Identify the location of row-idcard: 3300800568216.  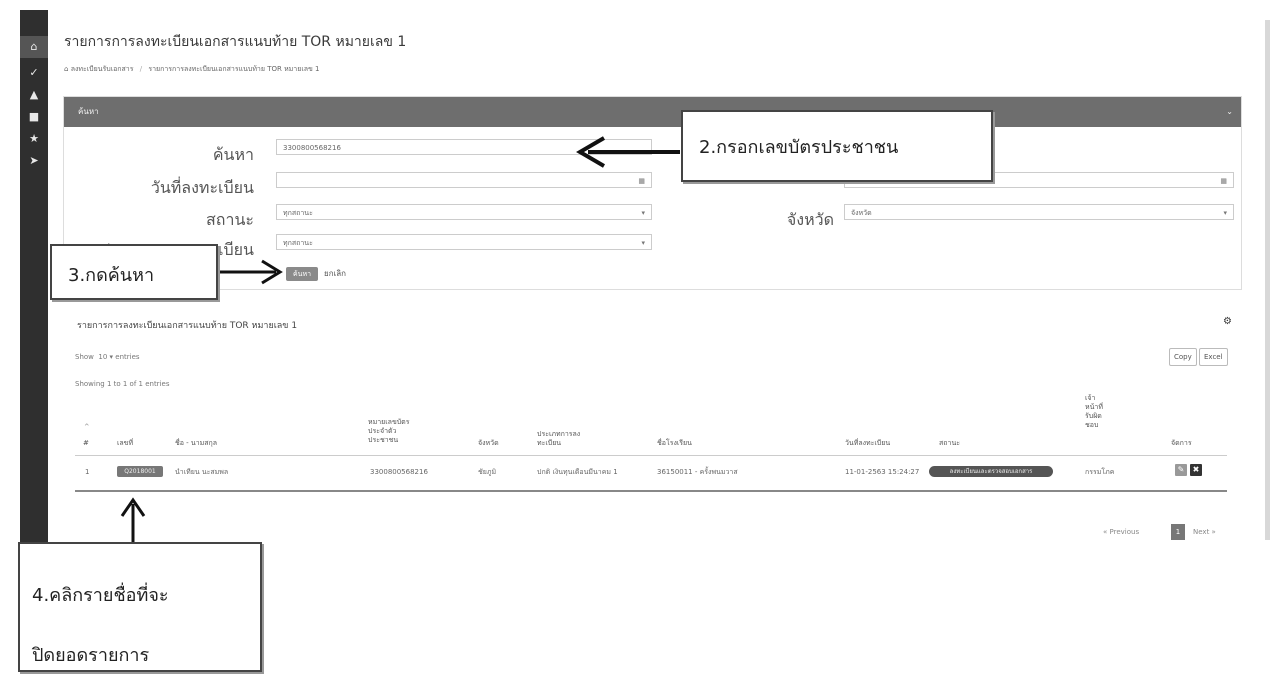
(399, 472).